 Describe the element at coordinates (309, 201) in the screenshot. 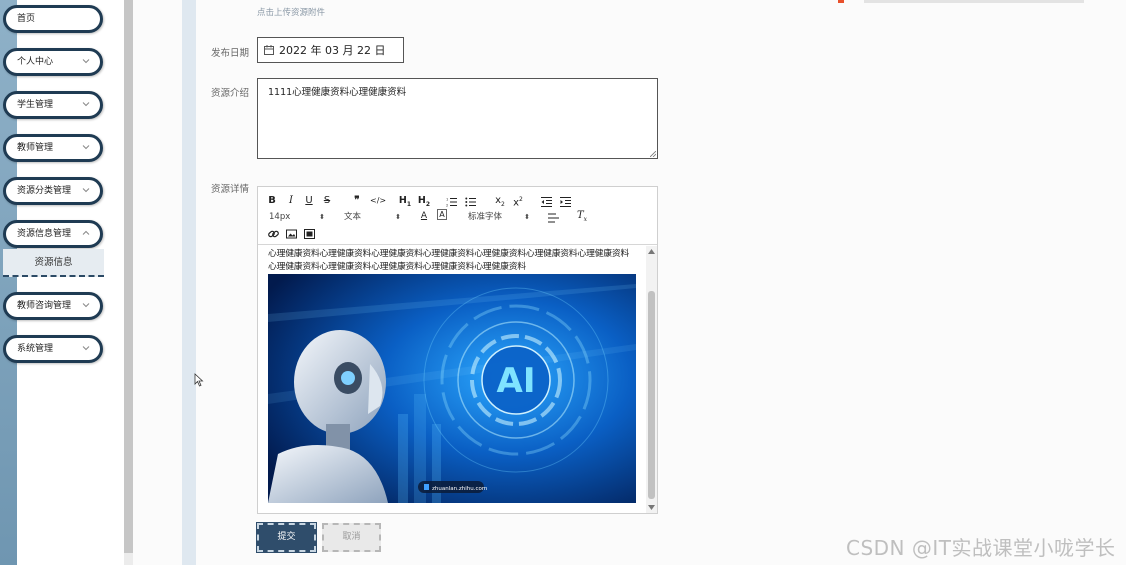

I see `underline-icon: U` at that location.